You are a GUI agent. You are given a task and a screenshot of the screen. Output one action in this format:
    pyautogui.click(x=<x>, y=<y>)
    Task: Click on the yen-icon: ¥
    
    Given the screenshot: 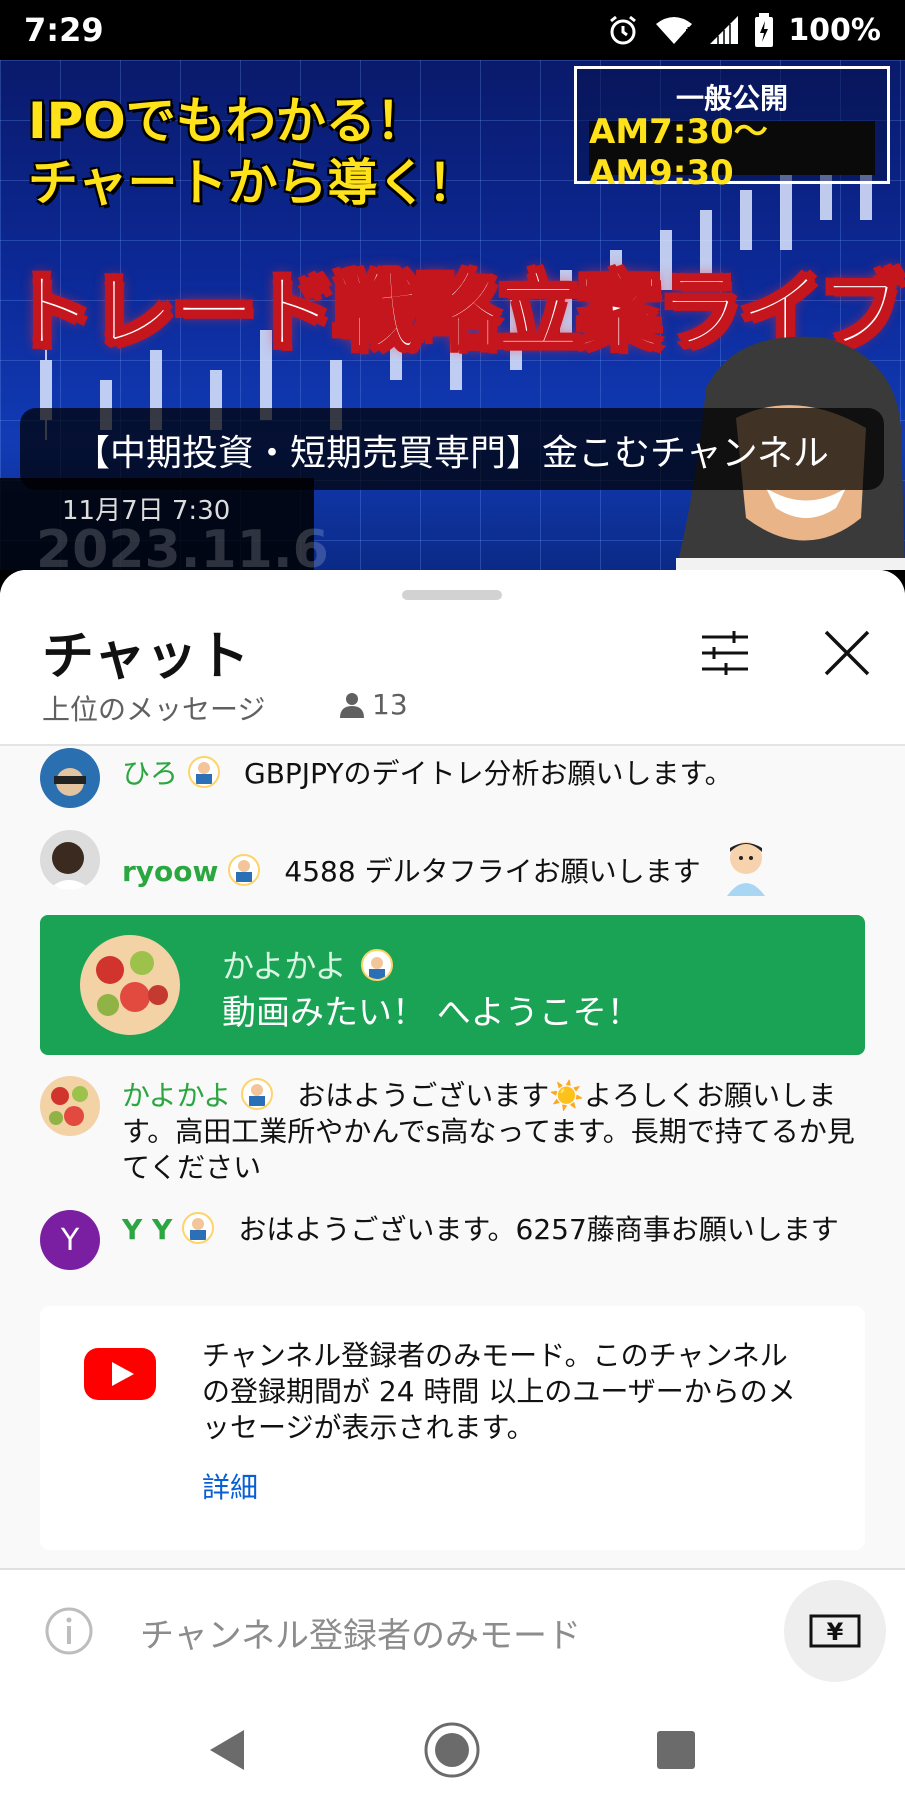 What is the action you would take?
    pyautogui.click(x=835, y=1631)
    